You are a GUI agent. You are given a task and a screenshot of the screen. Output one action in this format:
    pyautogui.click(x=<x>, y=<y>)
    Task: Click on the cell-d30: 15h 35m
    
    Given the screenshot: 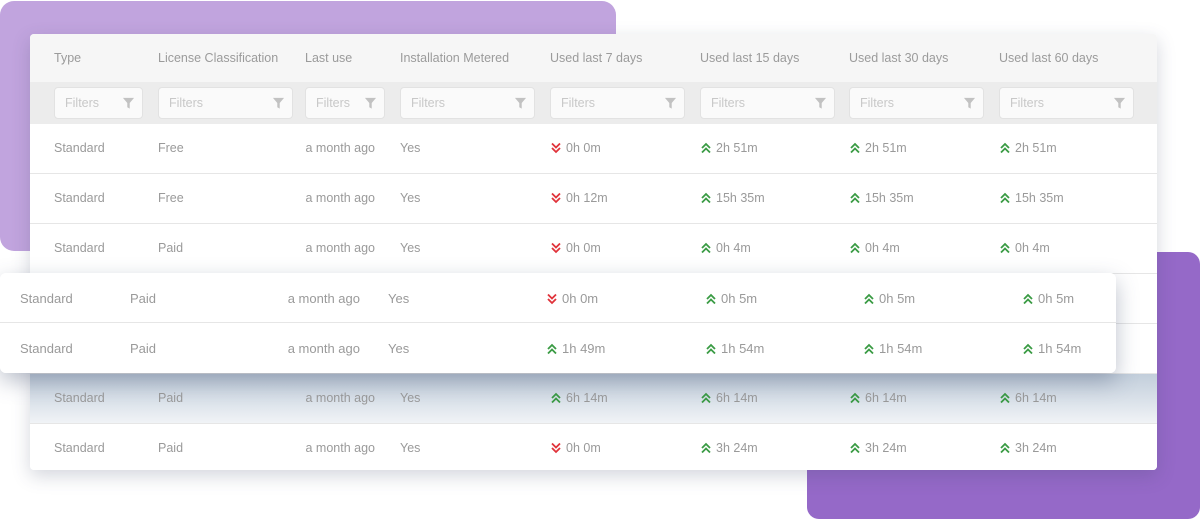 What is the action you would take?
    pyautogui.click(x=881, y=198)
    